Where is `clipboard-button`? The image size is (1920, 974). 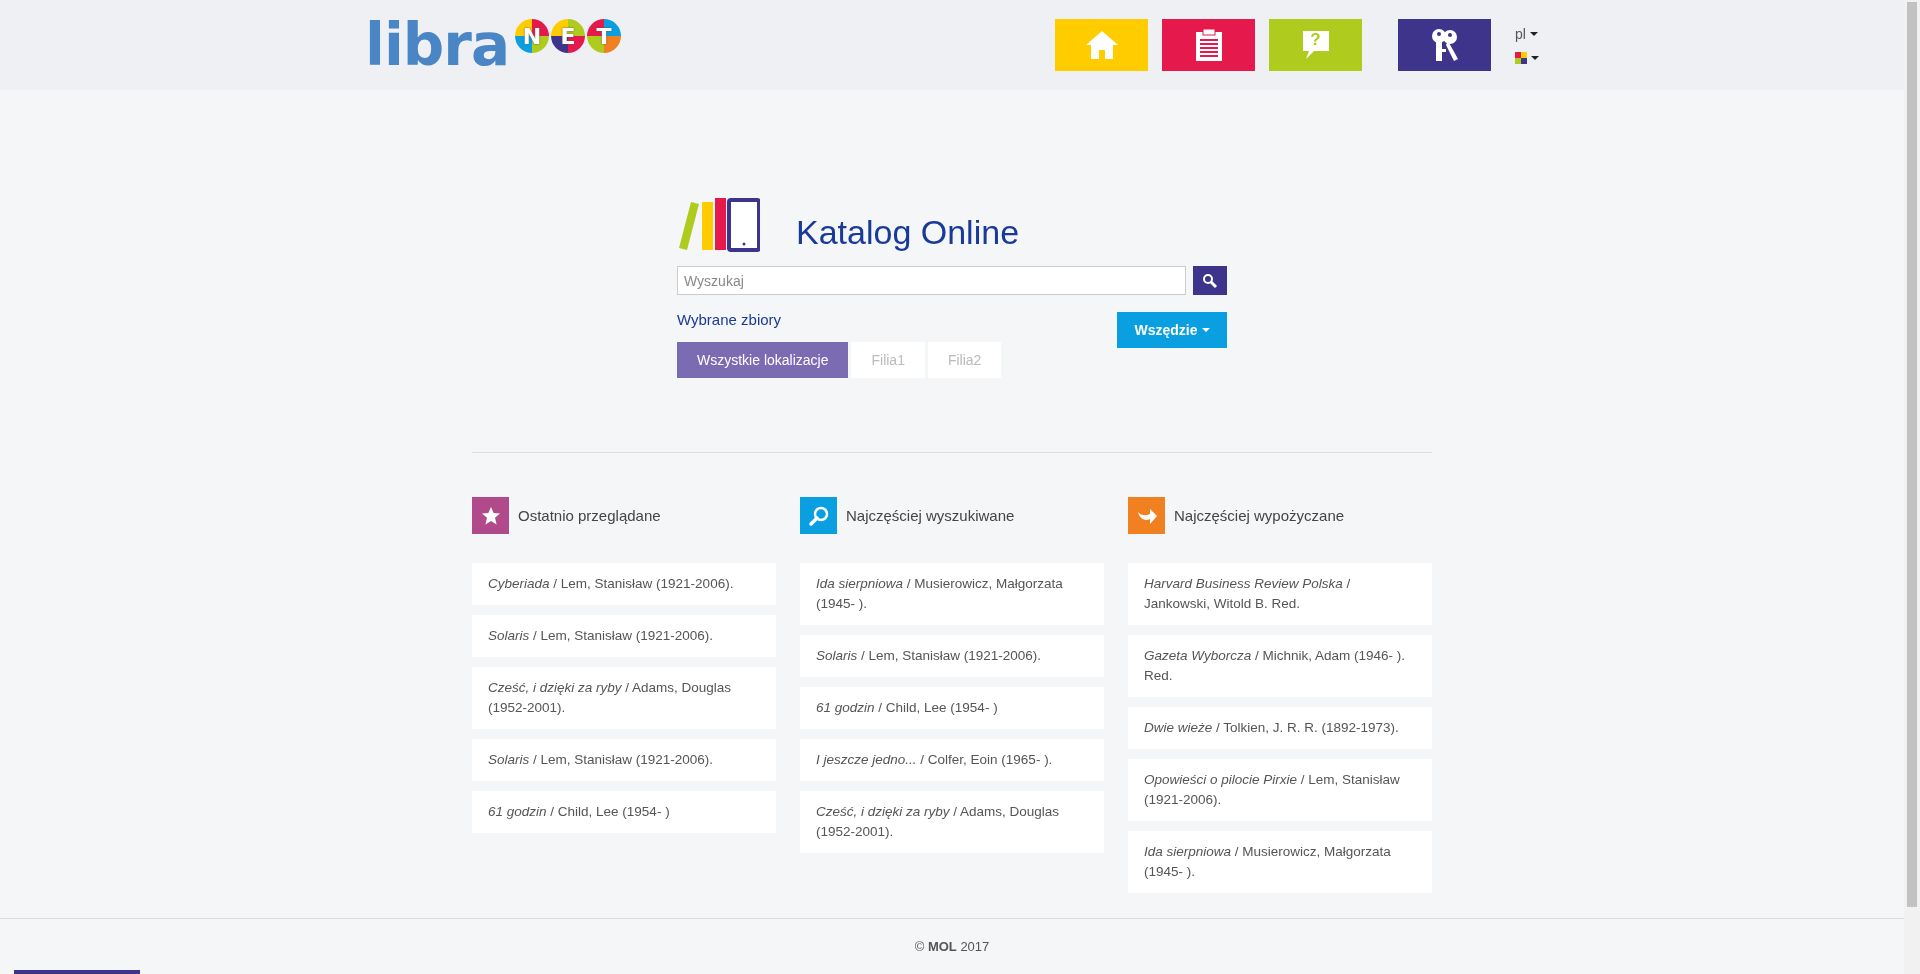
clipboard-button is located at coordinates (1208, 45).